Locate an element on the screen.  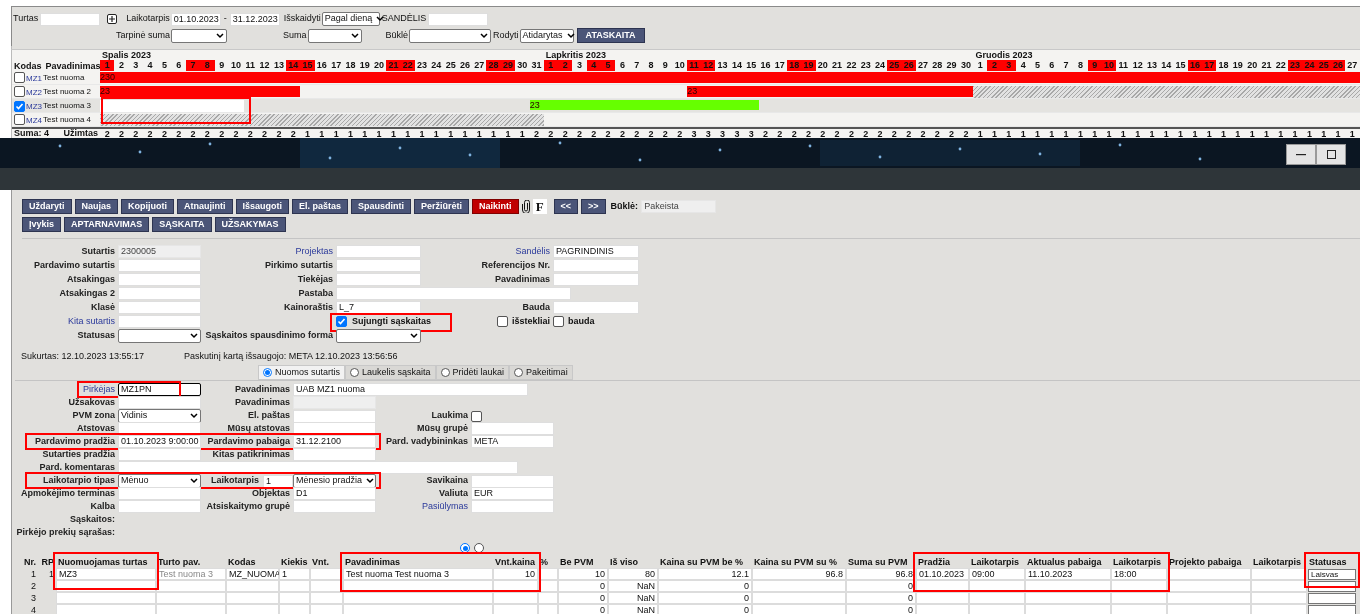
code-link: MZ2 is located at coordinates (34, 93).